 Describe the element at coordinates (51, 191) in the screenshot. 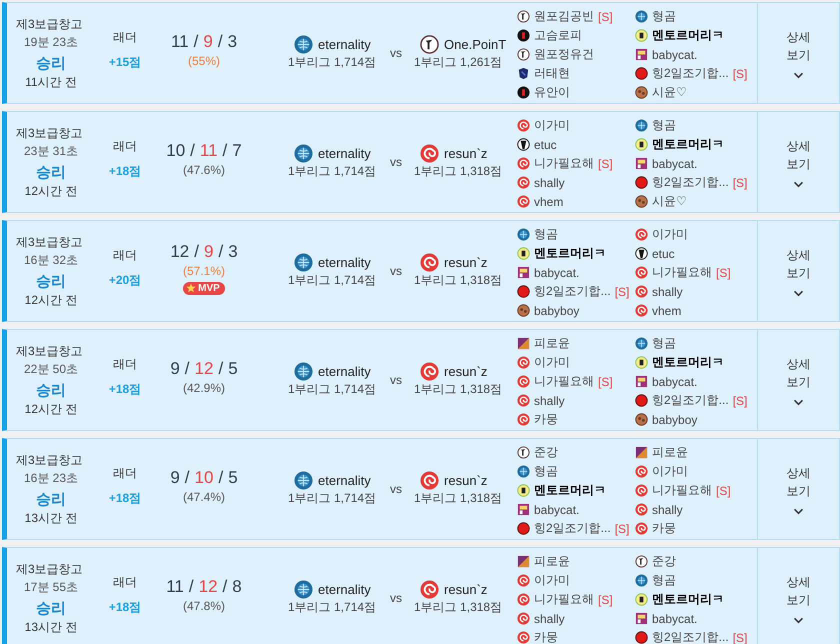

I see `time-ago: 12시간 전` at that location.